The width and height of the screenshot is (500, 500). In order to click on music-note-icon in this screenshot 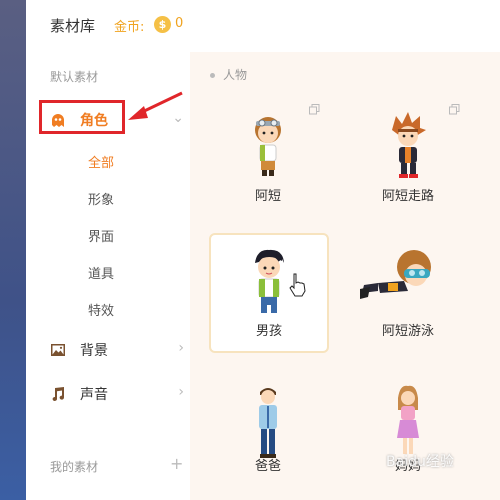, I will do `click(58, 394)`.